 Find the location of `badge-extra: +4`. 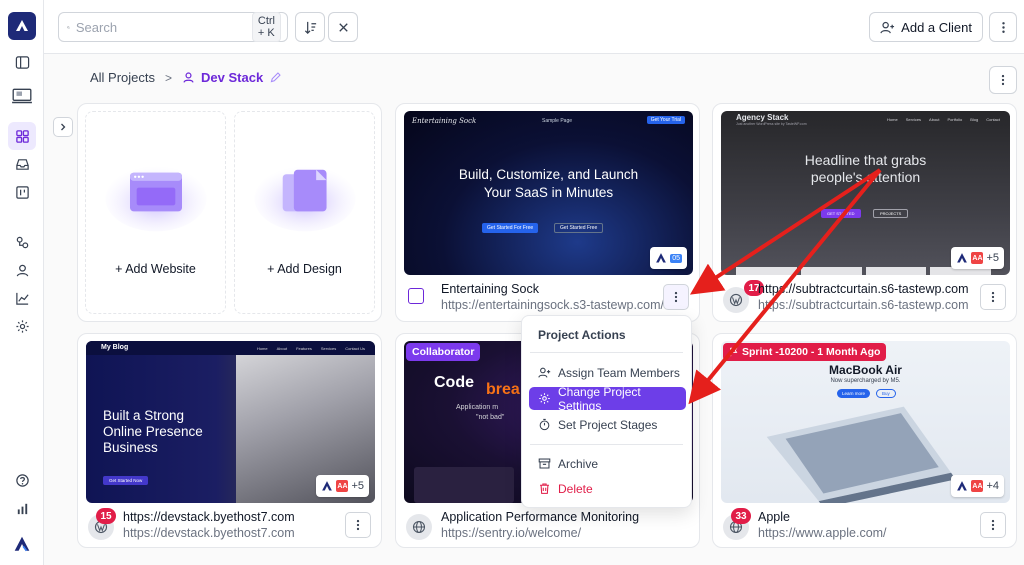

badge-extra: +4 is located at coordinates (992, 486).